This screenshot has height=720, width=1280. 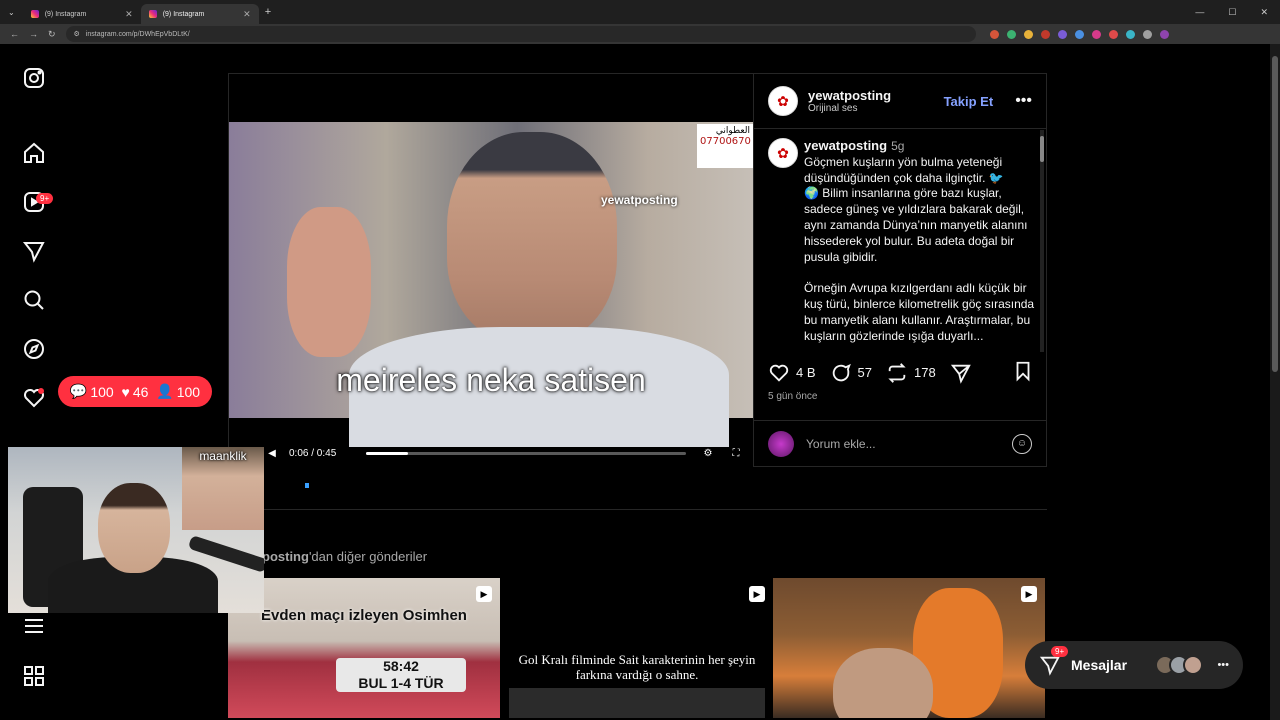 I want to click on close-window-icon: ✕, so click(x=1264, y=12).